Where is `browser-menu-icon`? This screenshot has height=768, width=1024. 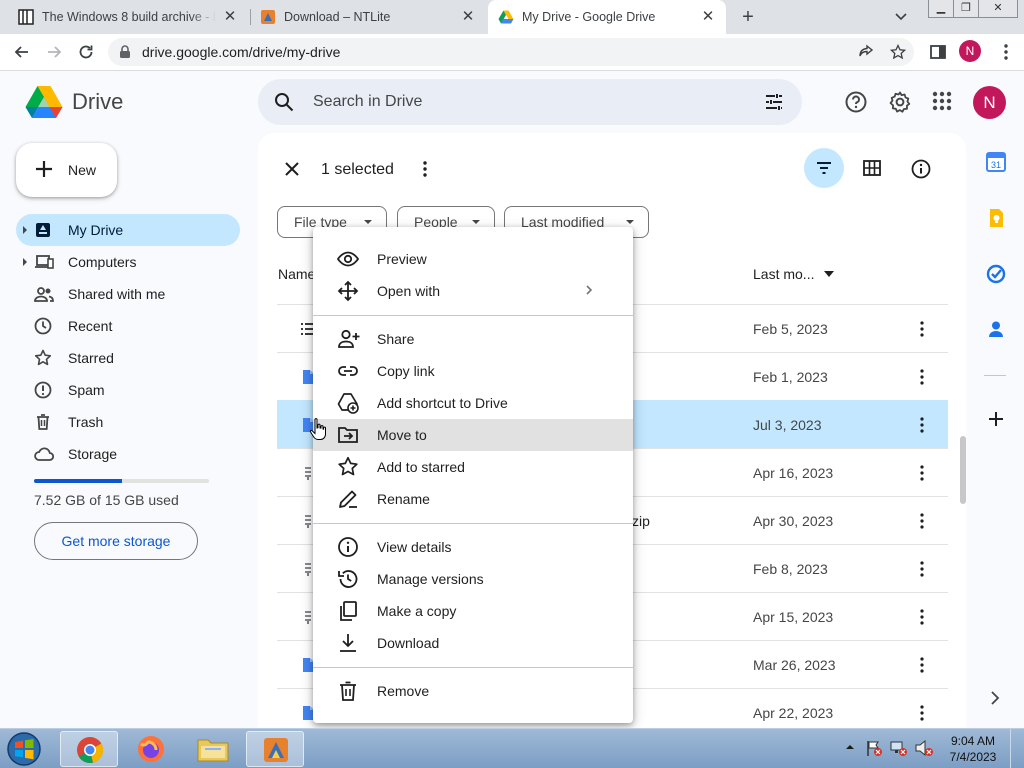
browser-menu-icon is located at coordinates (1006, 52).